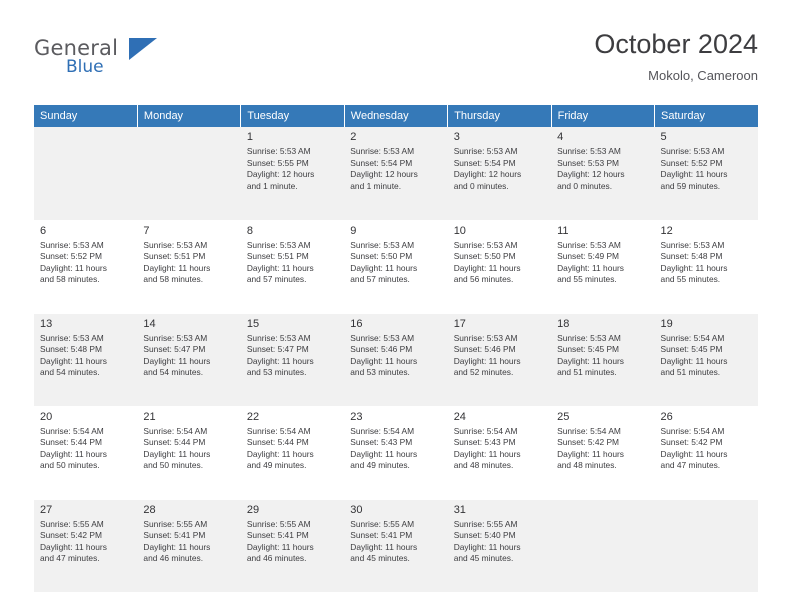 This screenshot has height=612, width=792. What do you see at coordinates (356, 509) in the screenshot?
I see `day-number: 30` at bounding box center [356, 509].